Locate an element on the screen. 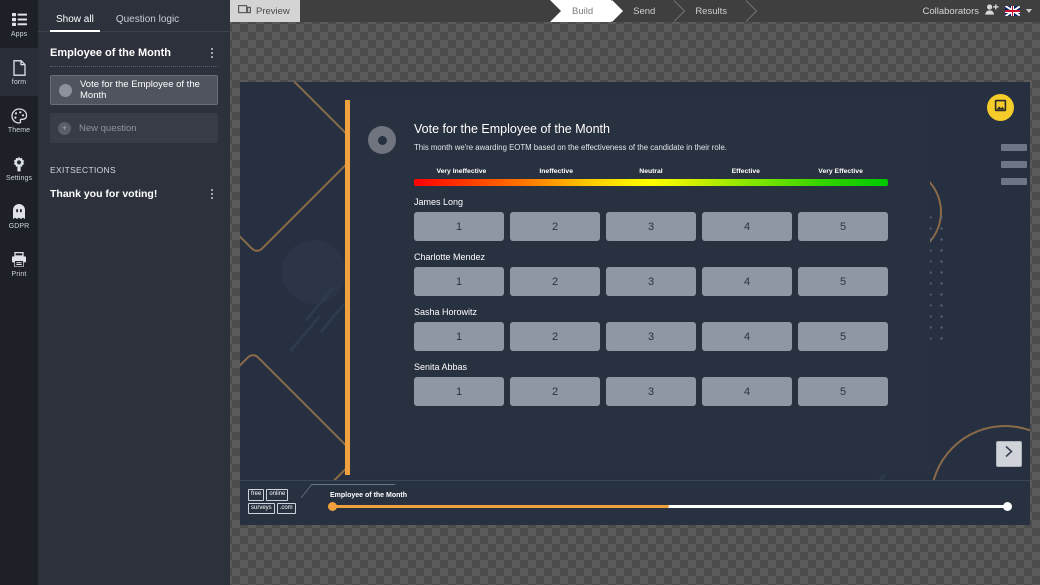  rail-item-settings: Settings is located at coordinates (19, 168).